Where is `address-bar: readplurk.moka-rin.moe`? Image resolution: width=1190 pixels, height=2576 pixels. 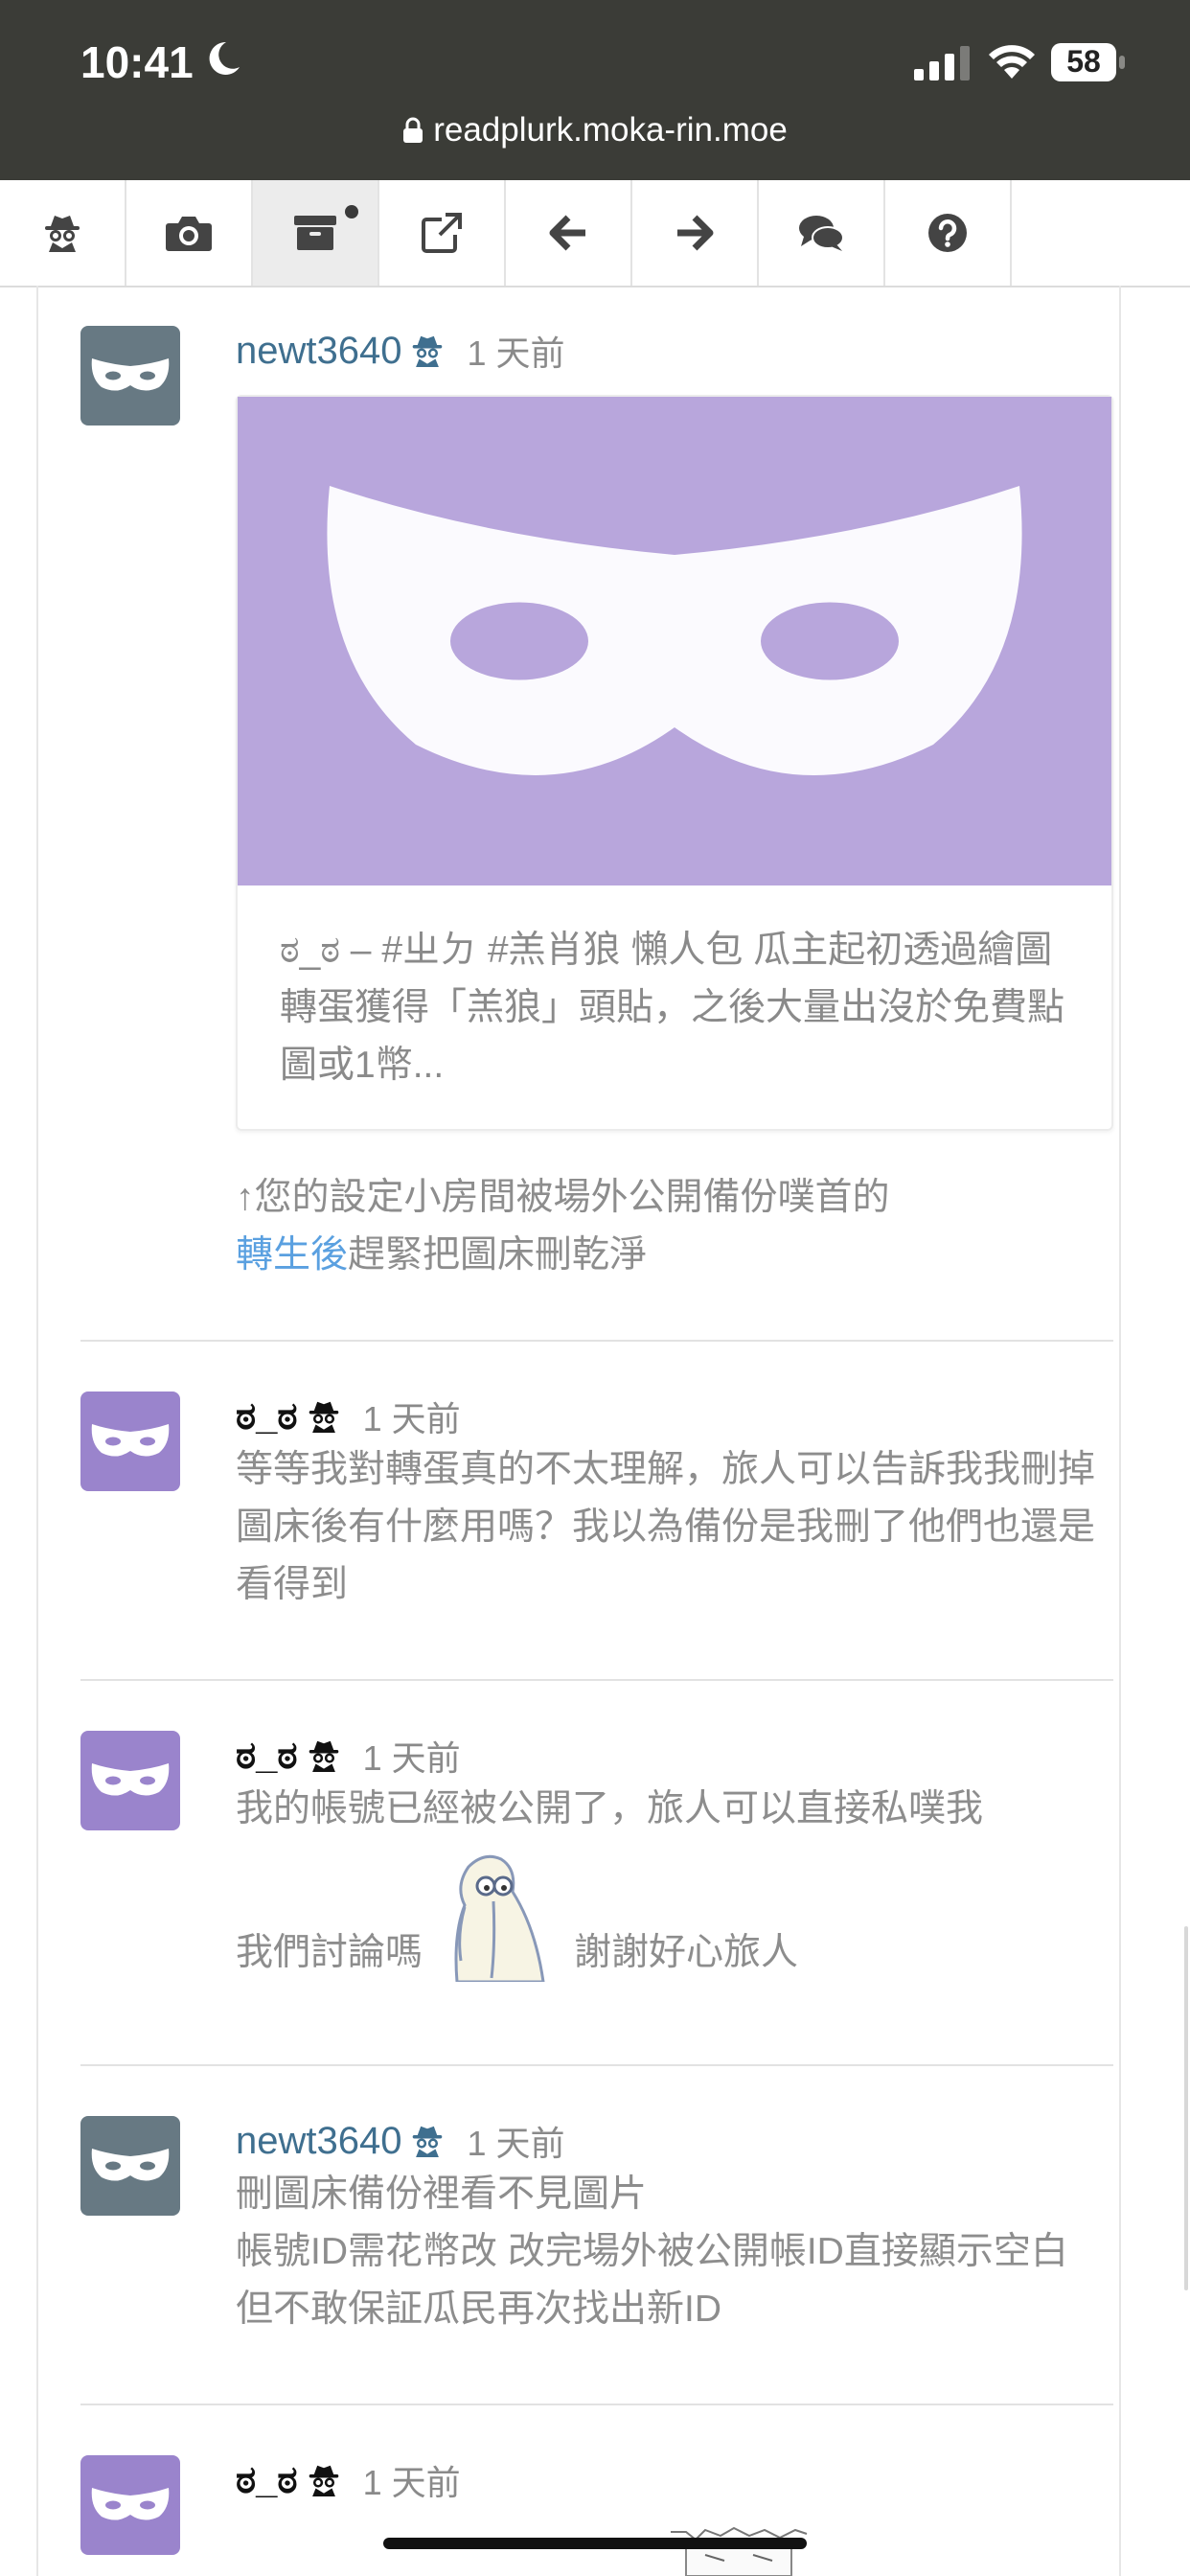
address-bar: readplurk.moka-rin.moe is located at coordinates (595, 130).